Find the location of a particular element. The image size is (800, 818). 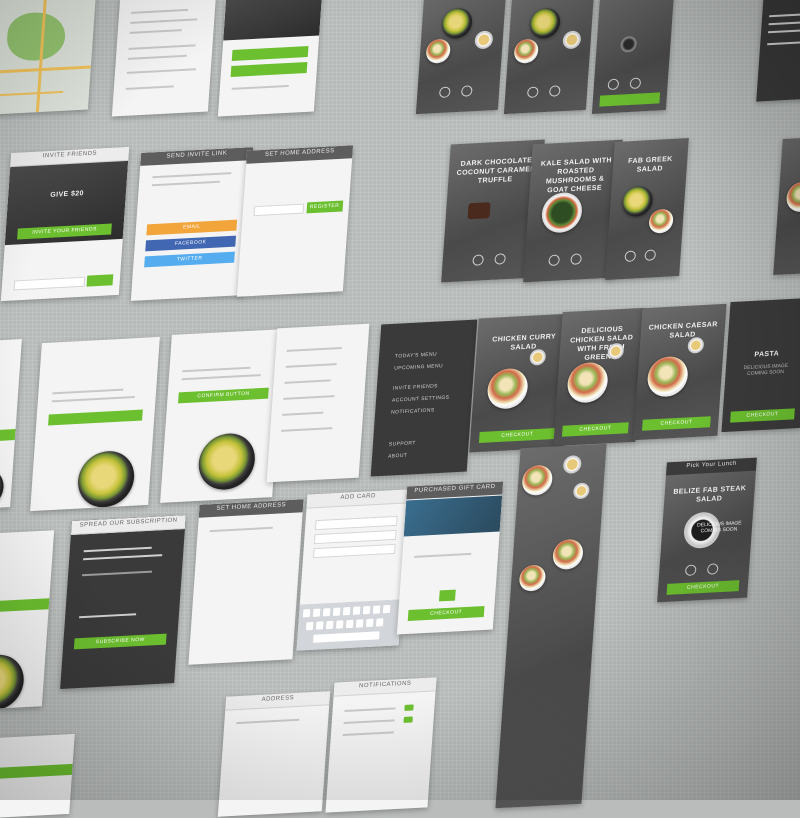

facebook-invite-button: FACEBOOK is located at coordinates (190, 243).